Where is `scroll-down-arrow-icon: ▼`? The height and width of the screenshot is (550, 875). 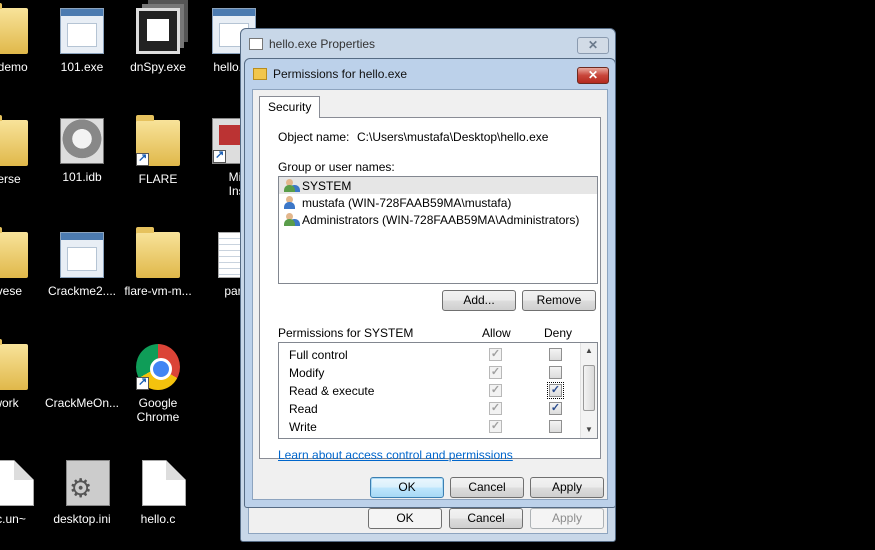 scroll-down-arrow-icon: ▼ is located at coordinates (589, 430).